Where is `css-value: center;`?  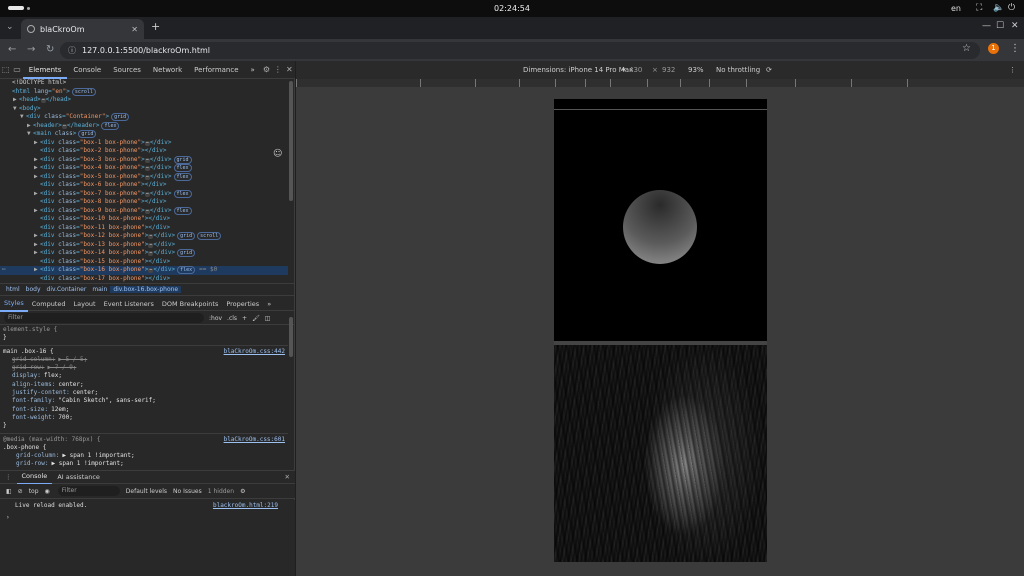
css-value: center; is located at coordinates (85, 392).